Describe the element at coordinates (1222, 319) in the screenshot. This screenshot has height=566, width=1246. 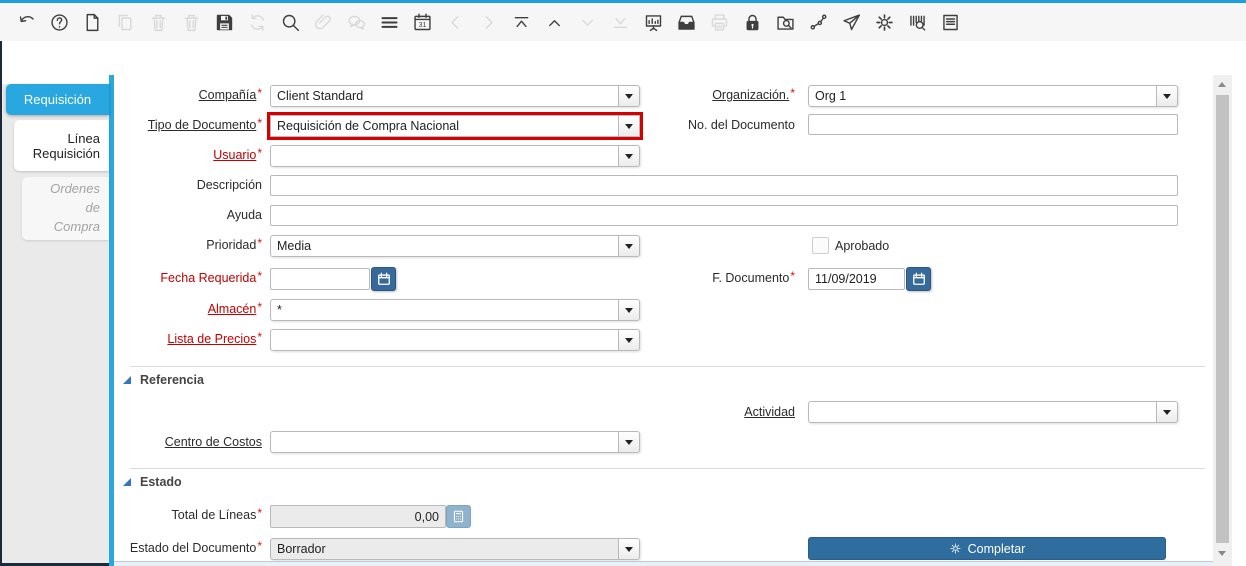
I see `scrollbar-thumb` at that location.